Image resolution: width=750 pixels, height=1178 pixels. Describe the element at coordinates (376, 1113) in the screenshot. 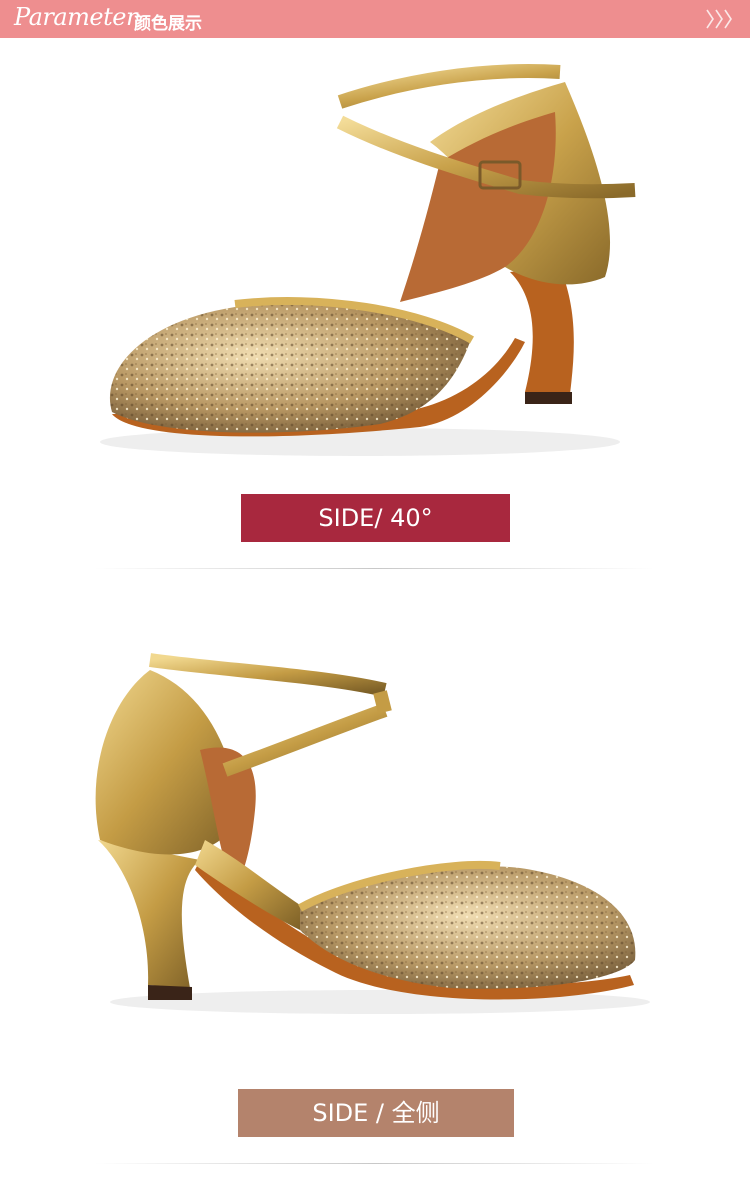

I see `view-label-full-side: SIDE / 全侧` at that location.